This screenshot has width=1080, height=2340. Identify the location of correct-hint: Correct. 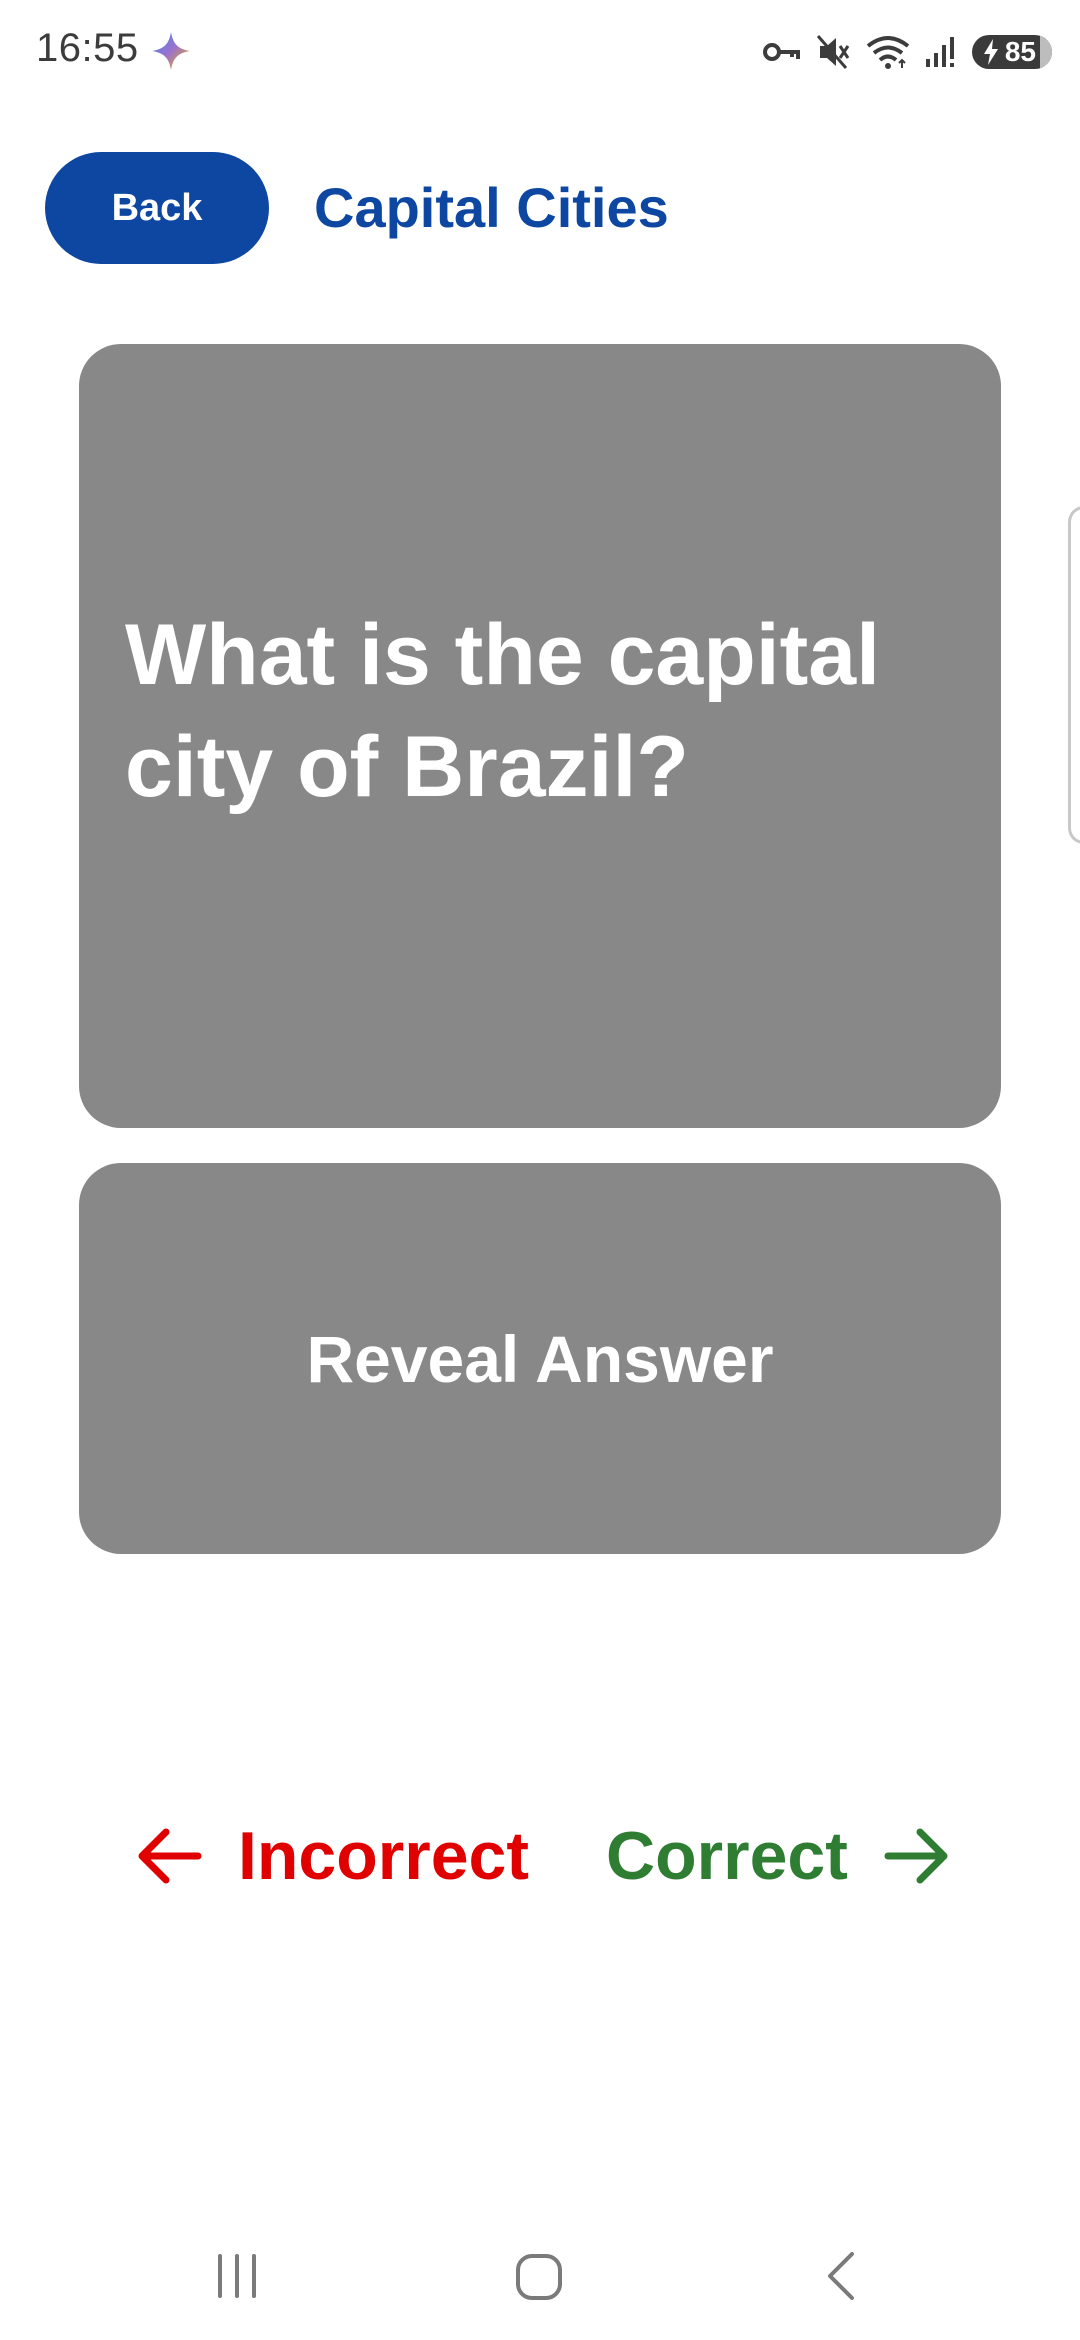
(778, 1856).